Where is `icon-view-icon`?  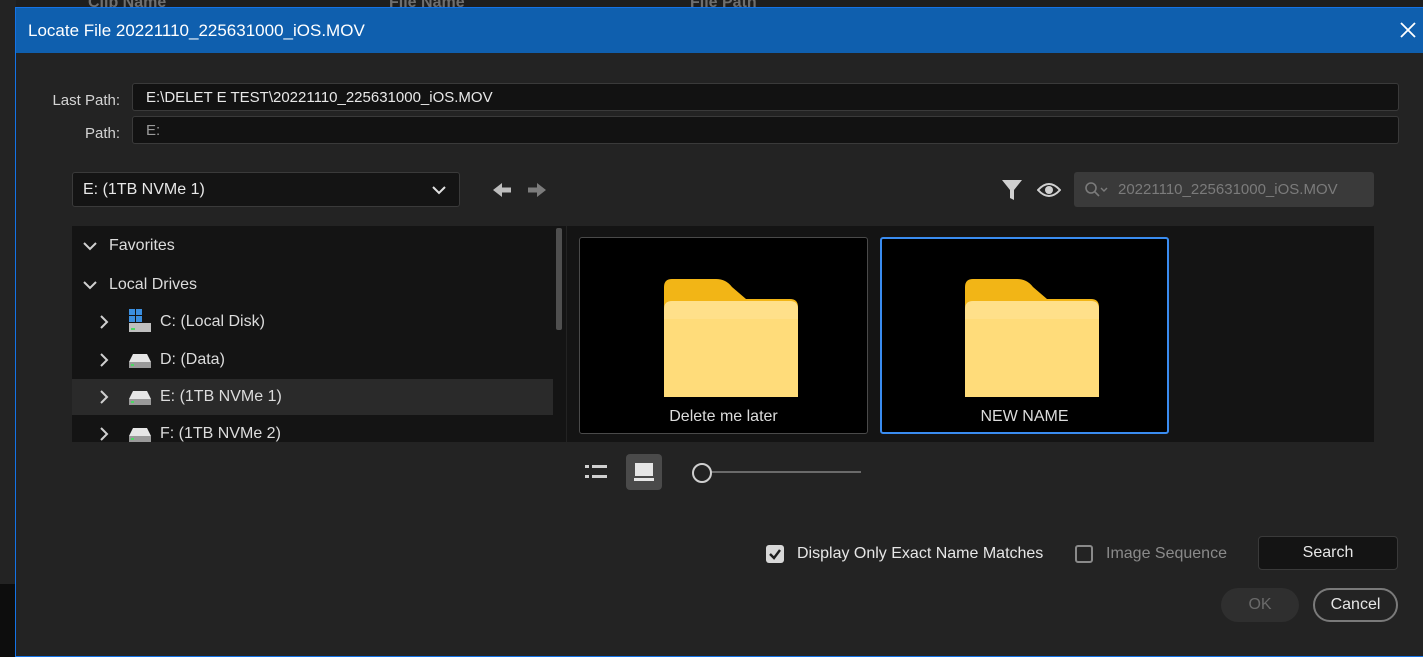 icon-view-icon is located at coordinates (644, 472).